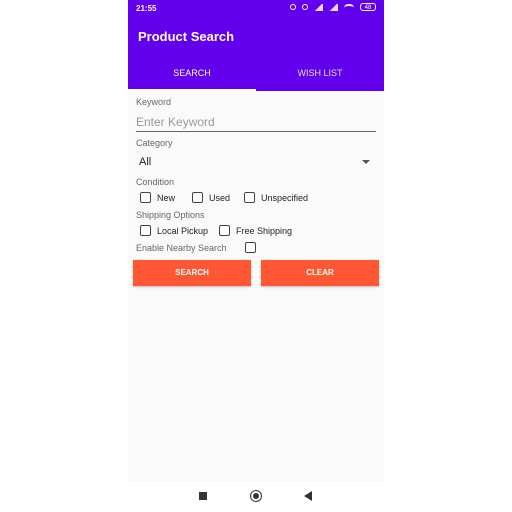 This screenshot has height=512, width=512. Describe the element at coordinates (305, 7) in the screenshot. I see `alarm-icon` at that location.